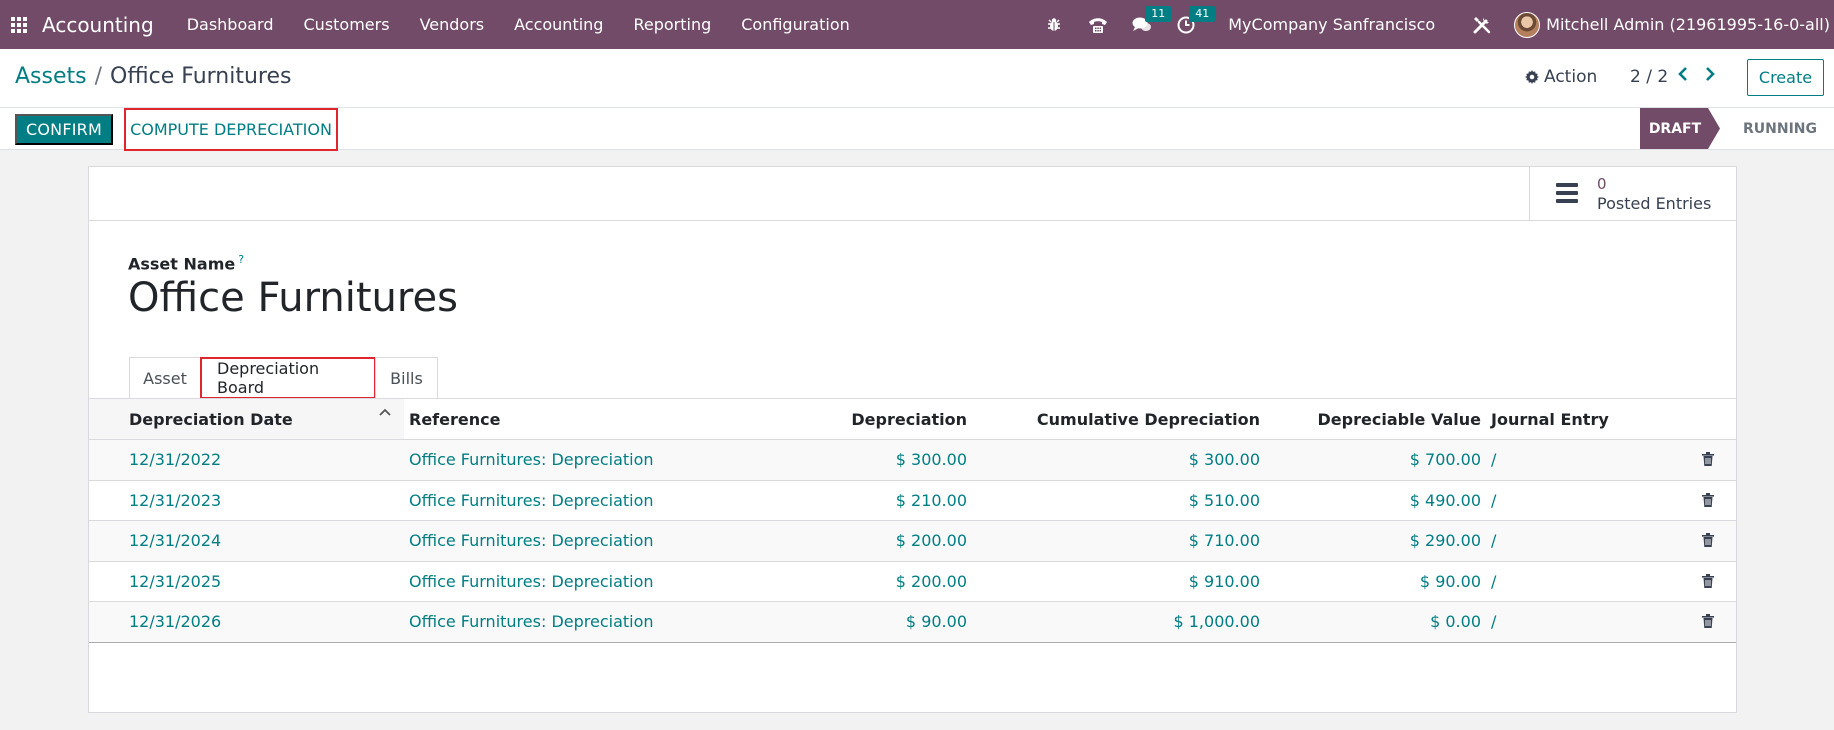 The image size is (1834, 730). I want to click on depreciation-date-cell: 12/31/2026, so click(175, 621).